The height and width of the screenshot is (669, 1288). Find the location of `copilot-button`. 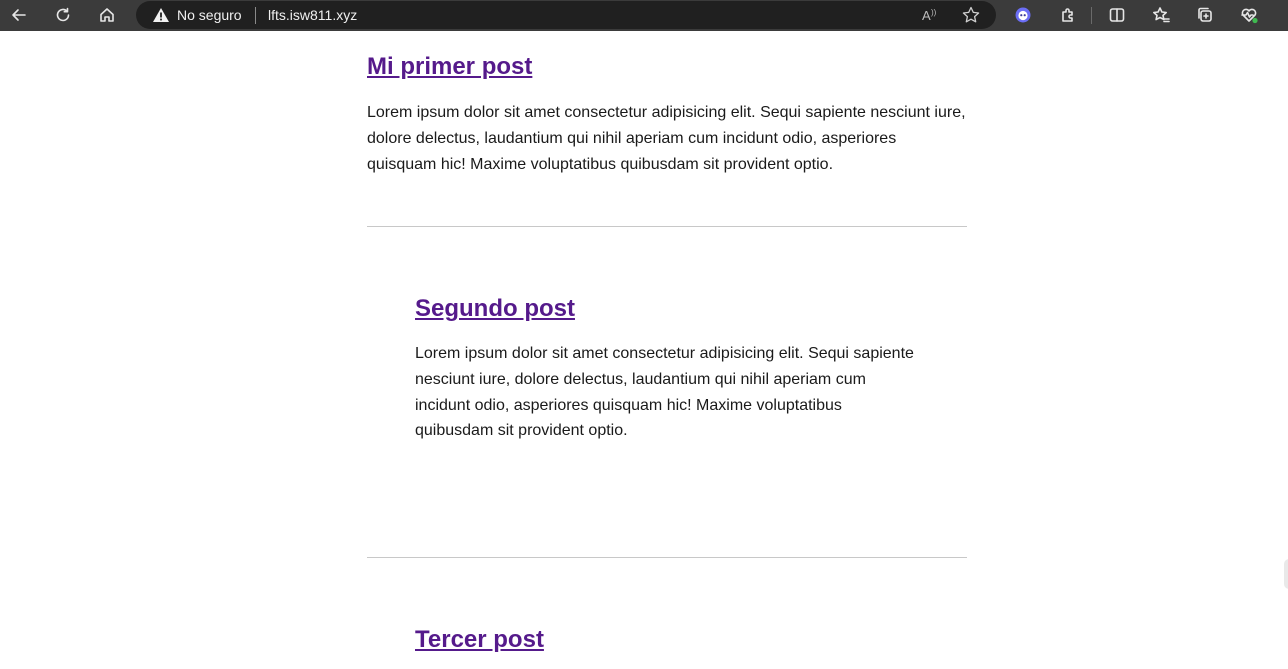

copilot-button is located at coordinates (1023, 15).